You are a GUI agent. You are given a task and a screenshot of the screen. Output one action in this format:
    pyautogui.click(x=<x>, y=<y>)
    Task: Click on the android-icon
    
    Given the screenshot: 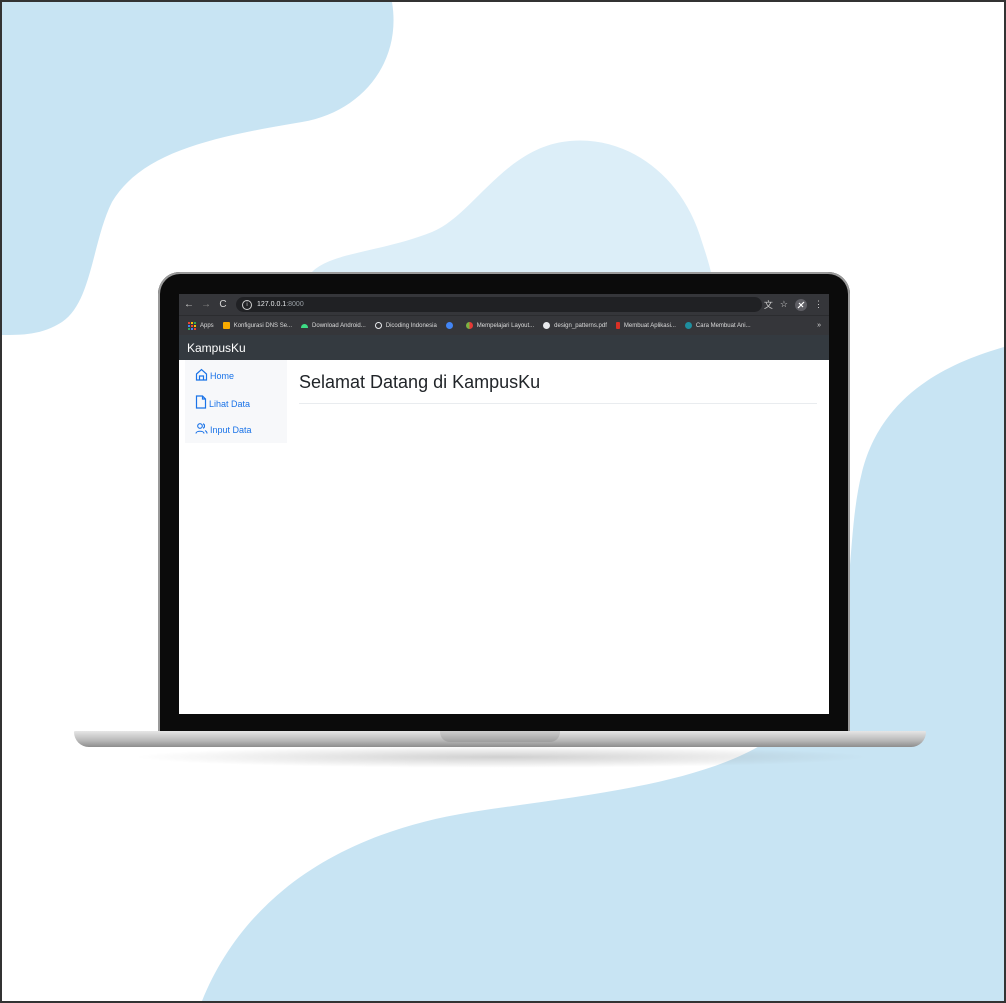 What is the action you would take?
    pyautogui.click(x=305, y=325)
    